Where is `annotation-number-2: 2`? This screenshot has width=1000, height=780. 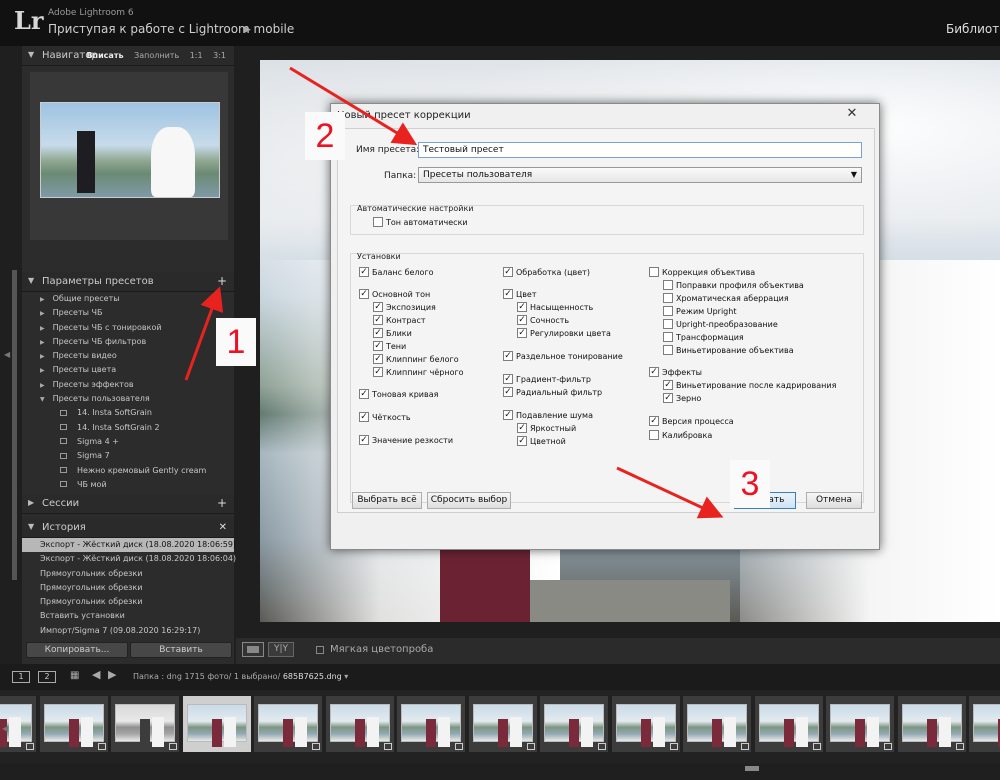 annotation-number-2: 2 is located at coordinates (325, 136).